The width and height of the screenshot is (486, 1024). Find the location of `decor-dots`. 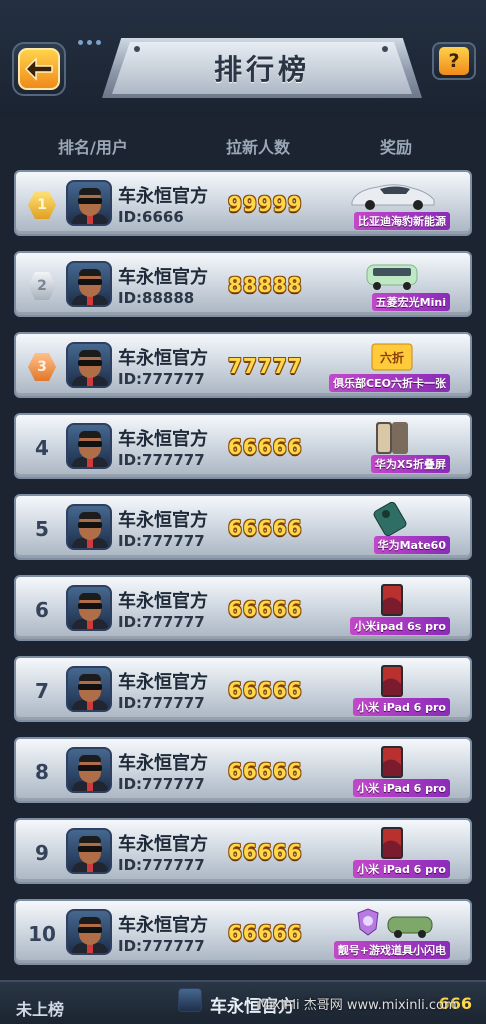

decor-dots is located at coordinates (89, 42).